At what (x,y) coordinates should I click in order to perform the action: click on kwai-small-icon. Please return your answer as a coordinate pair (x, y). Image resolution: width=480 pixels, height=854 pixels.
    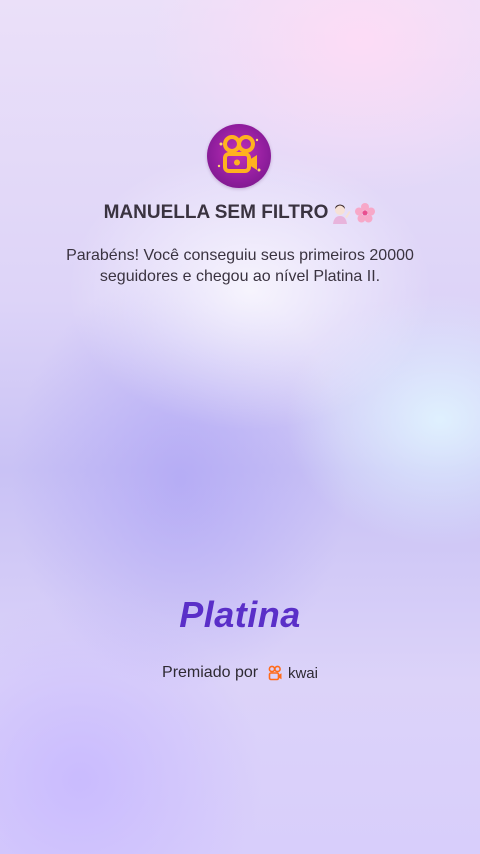
    Looking at the image, I should click on (275, 673).